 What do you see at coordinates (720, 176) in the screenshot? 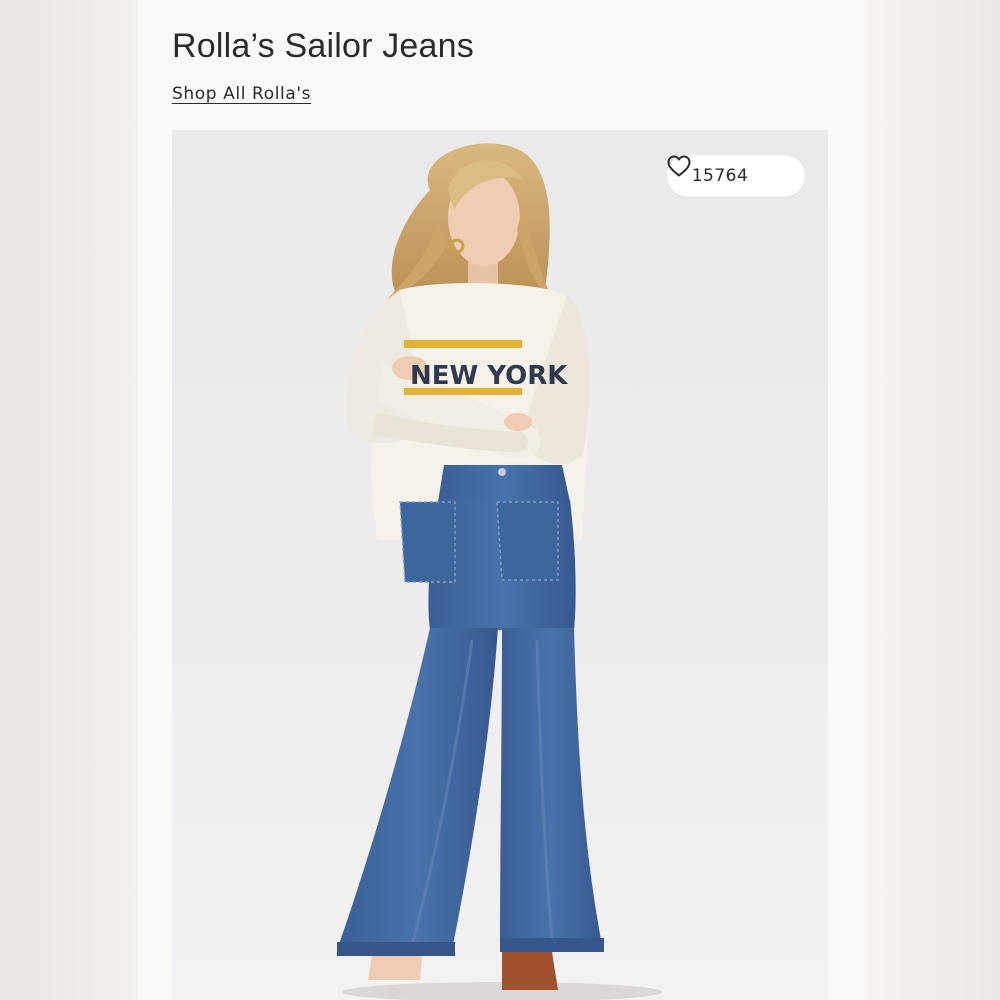
I see `favorite-count: 15764` at bounding box center [720, 176].